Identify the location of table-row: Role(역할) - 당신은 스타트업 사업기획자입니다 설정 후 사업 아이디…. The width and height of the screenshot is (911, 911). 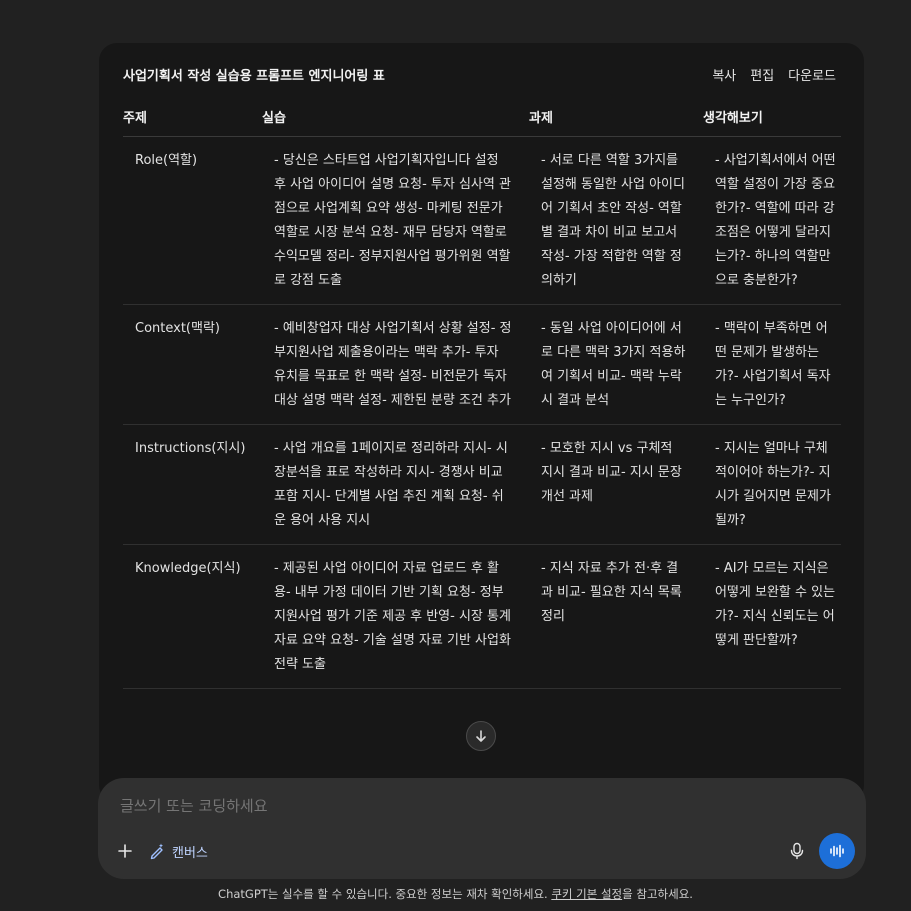
(482, 221).